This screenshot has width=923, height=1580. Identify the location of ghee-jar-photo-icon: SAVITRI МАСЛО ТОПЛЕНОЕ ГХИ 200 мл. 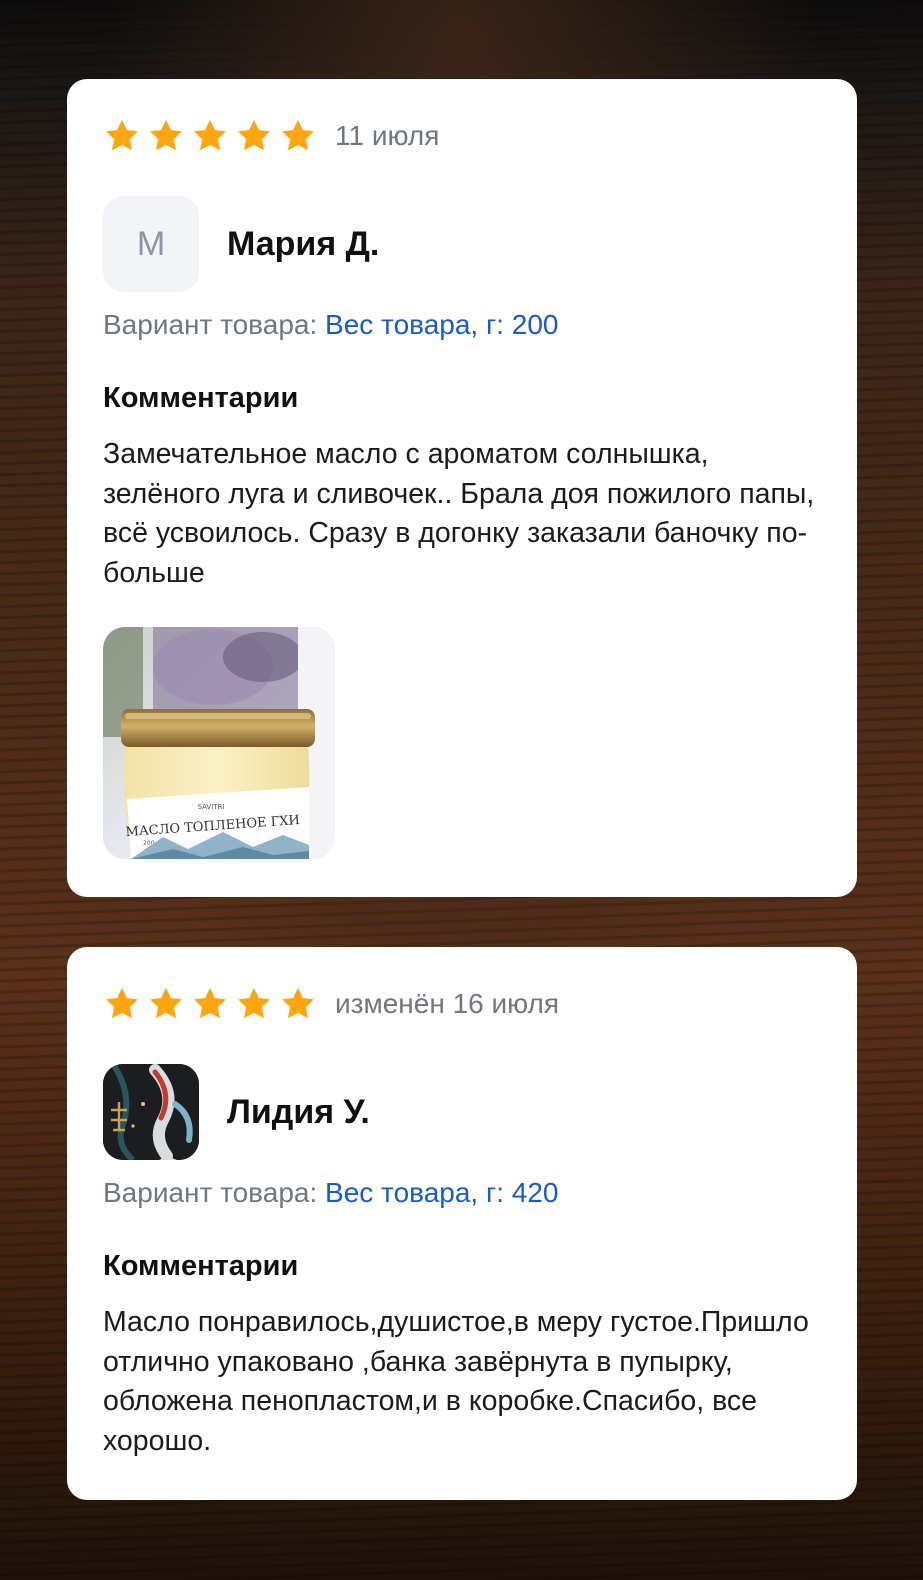
(219, 743).